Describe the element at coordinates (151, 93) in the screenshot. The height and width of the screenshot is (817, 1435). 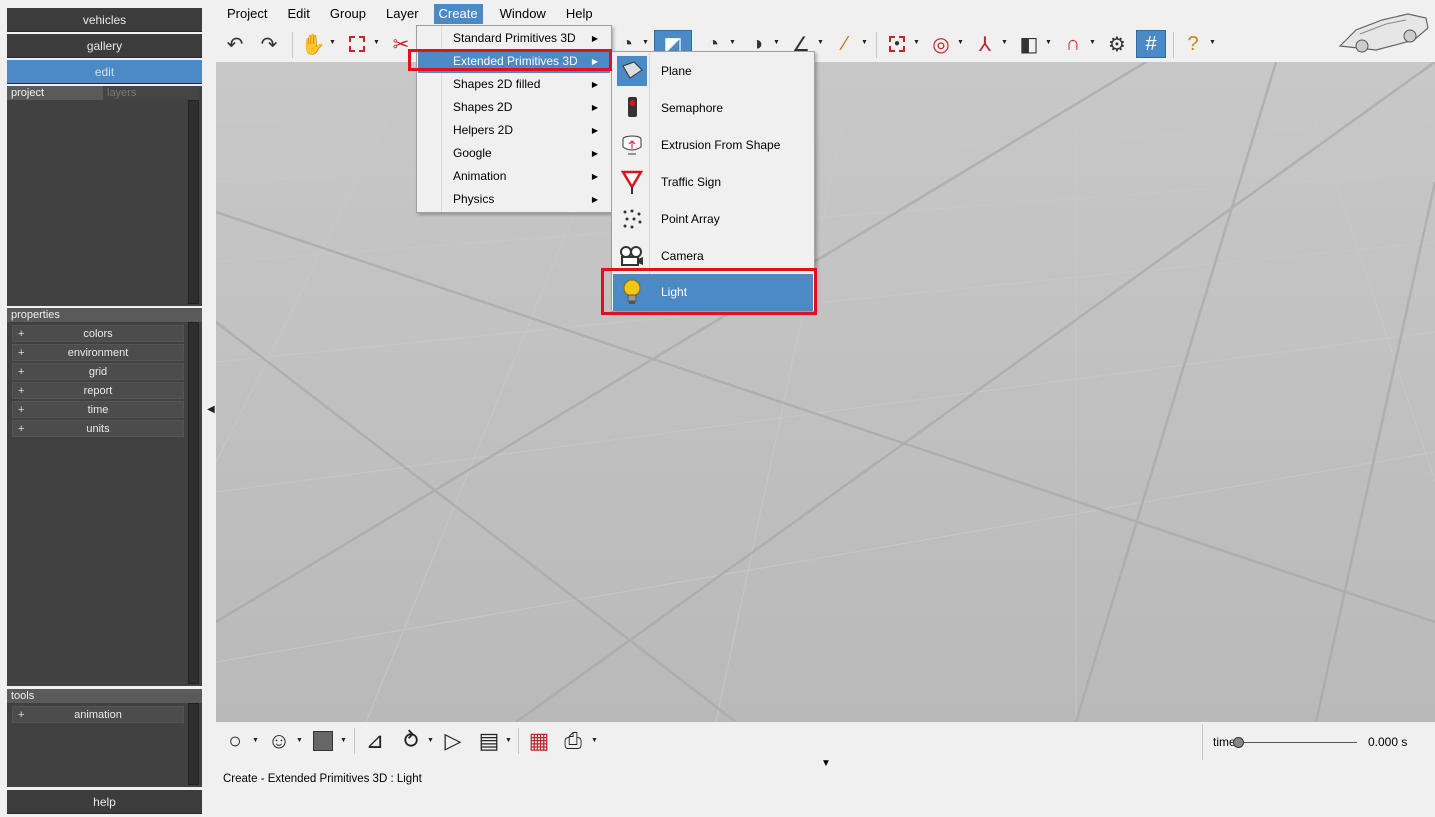
I see `tab-layers: layers` at that location.